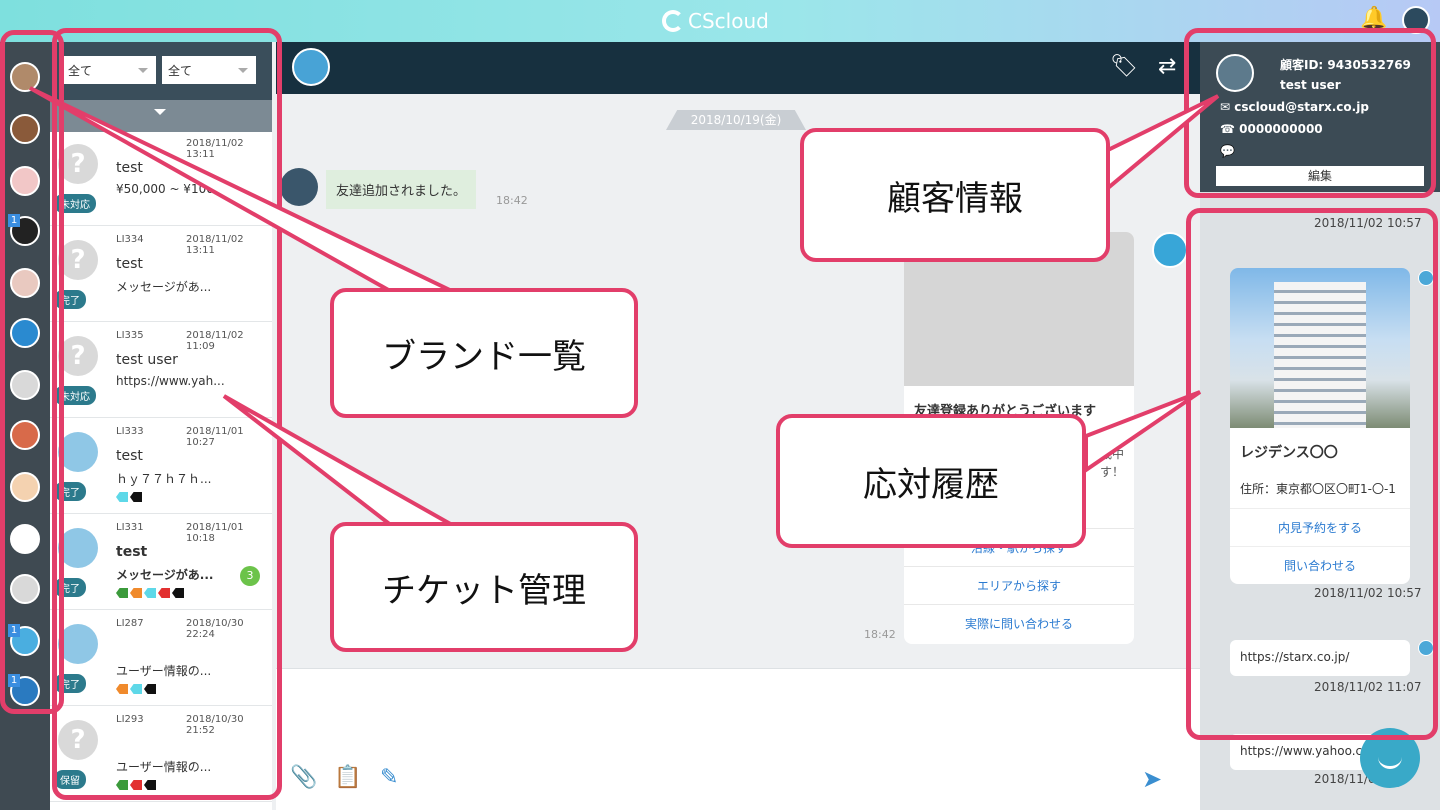 The height and width of the screenshot is (810, 1440). I want to click on callout-brands: ブランド一覧, so click(484, 353).